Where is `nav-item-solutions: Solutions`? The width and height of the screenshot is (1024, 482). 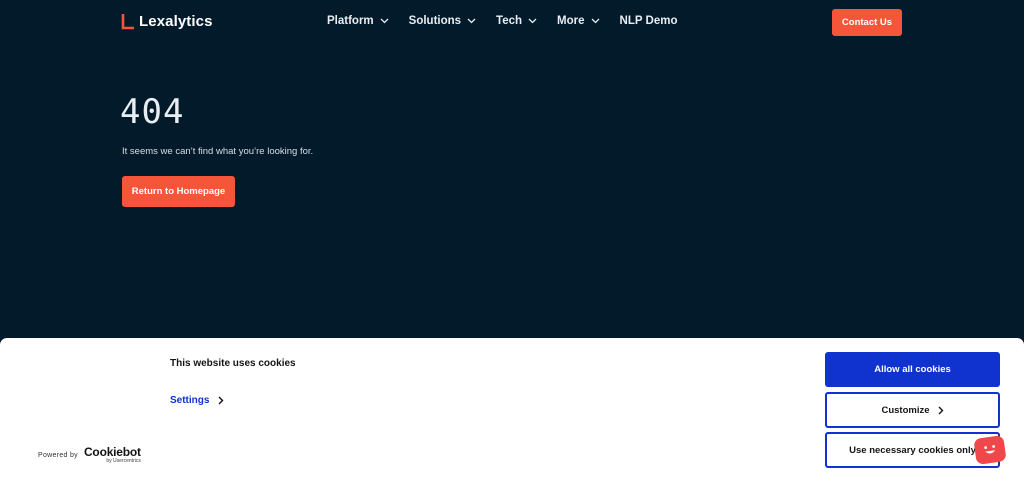 nav-item-solutions: Solutions is located at coordinates (442, 21).